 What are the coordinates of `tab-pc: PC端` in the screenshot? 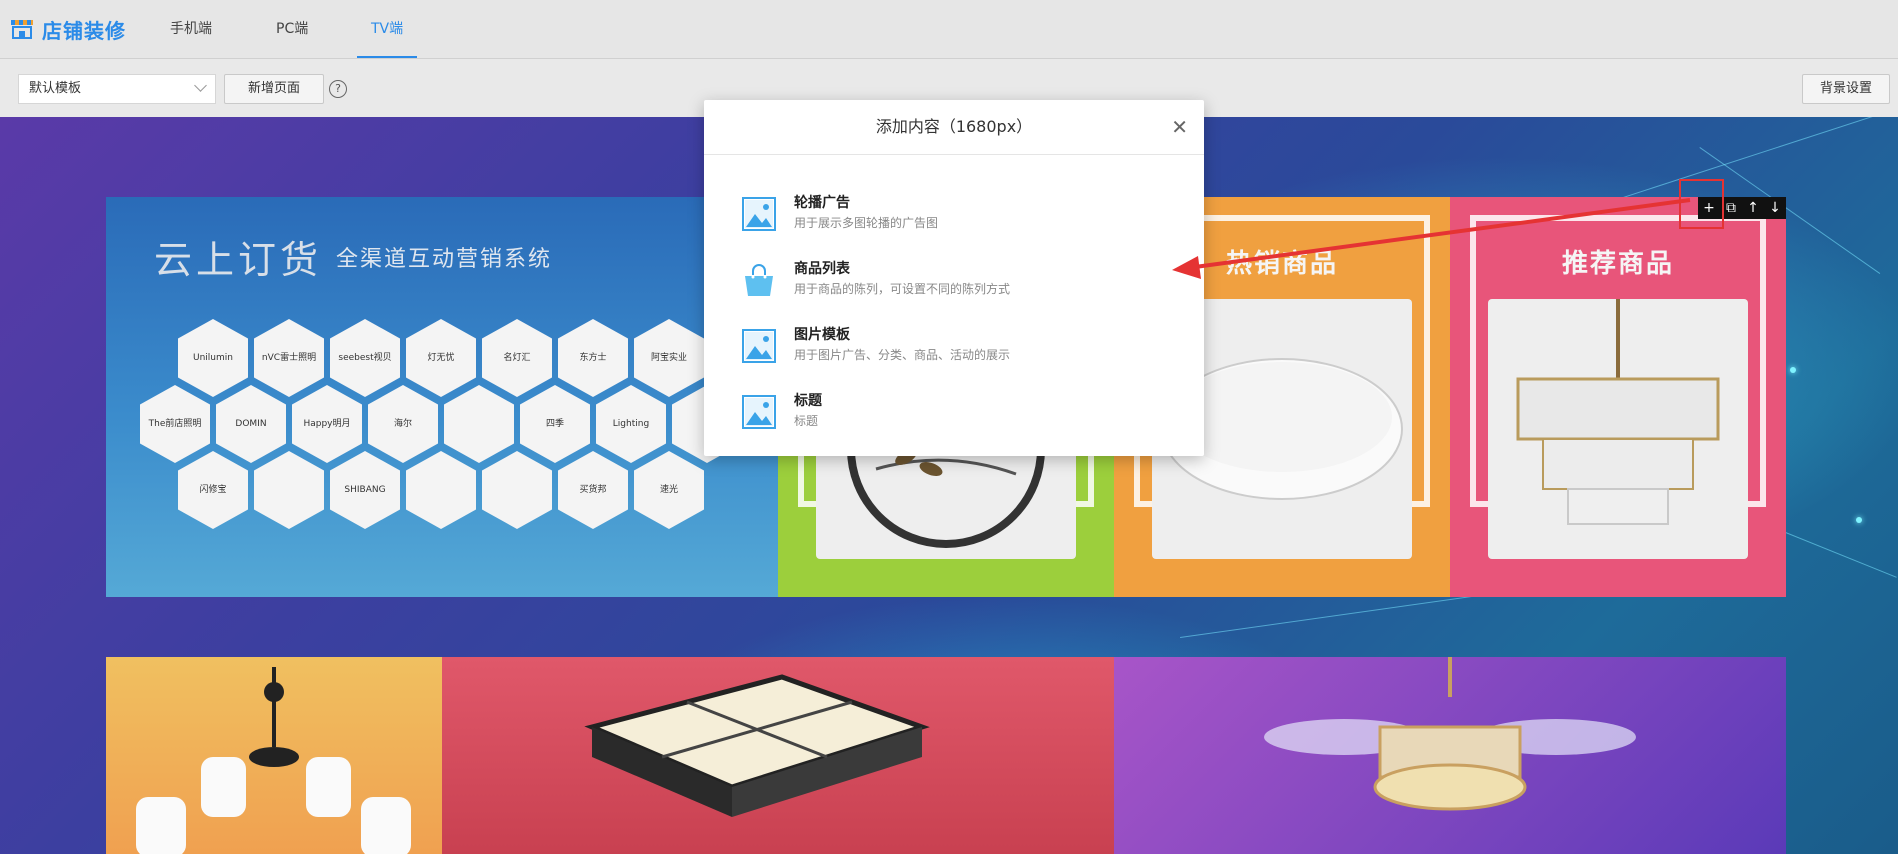 It's located at (292, 29).